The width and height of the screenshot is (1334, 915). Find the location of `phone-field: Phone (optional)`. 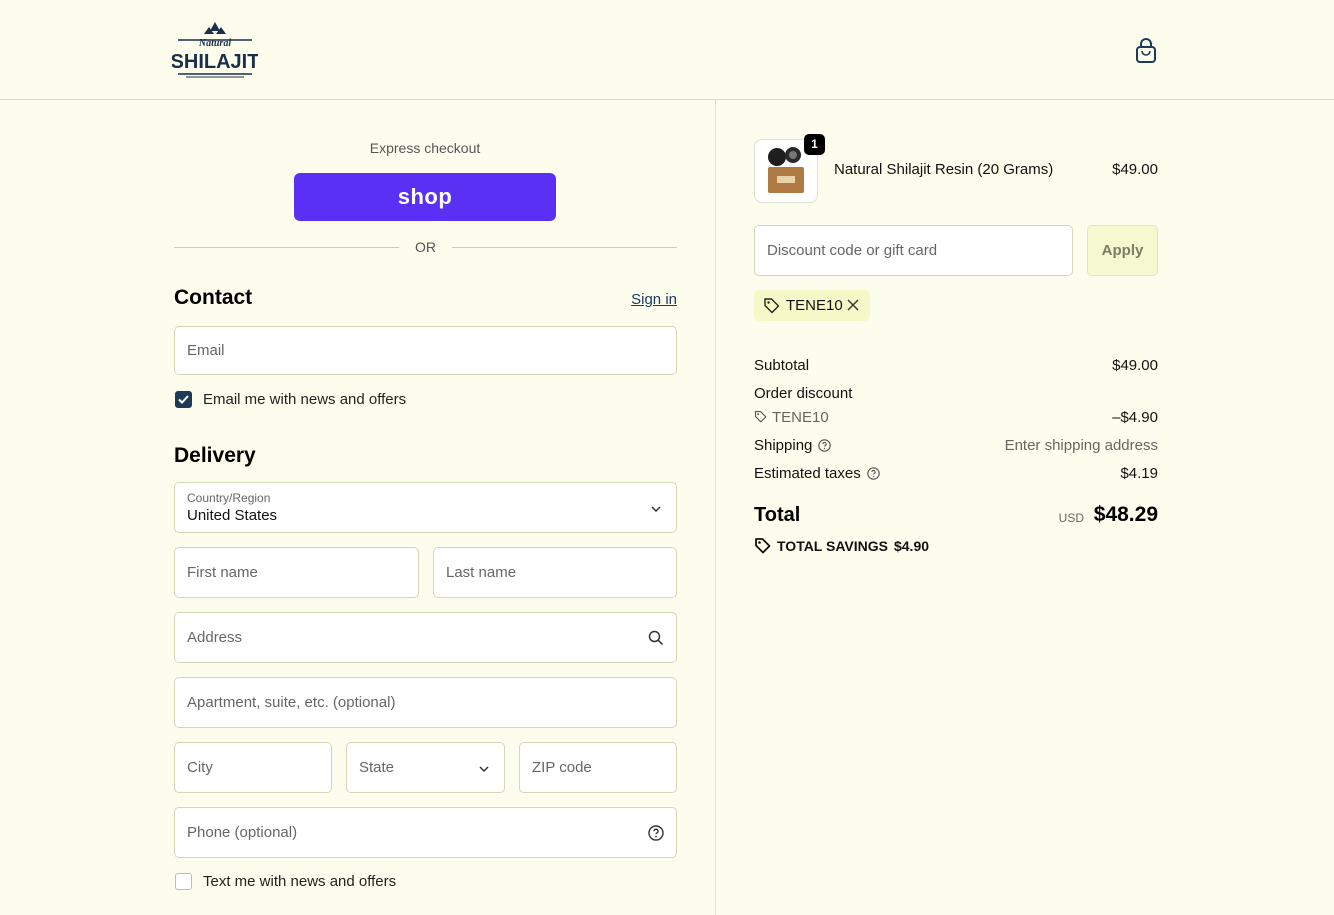

phone-field: Phone (optional) is located at coordinates (425, 832).